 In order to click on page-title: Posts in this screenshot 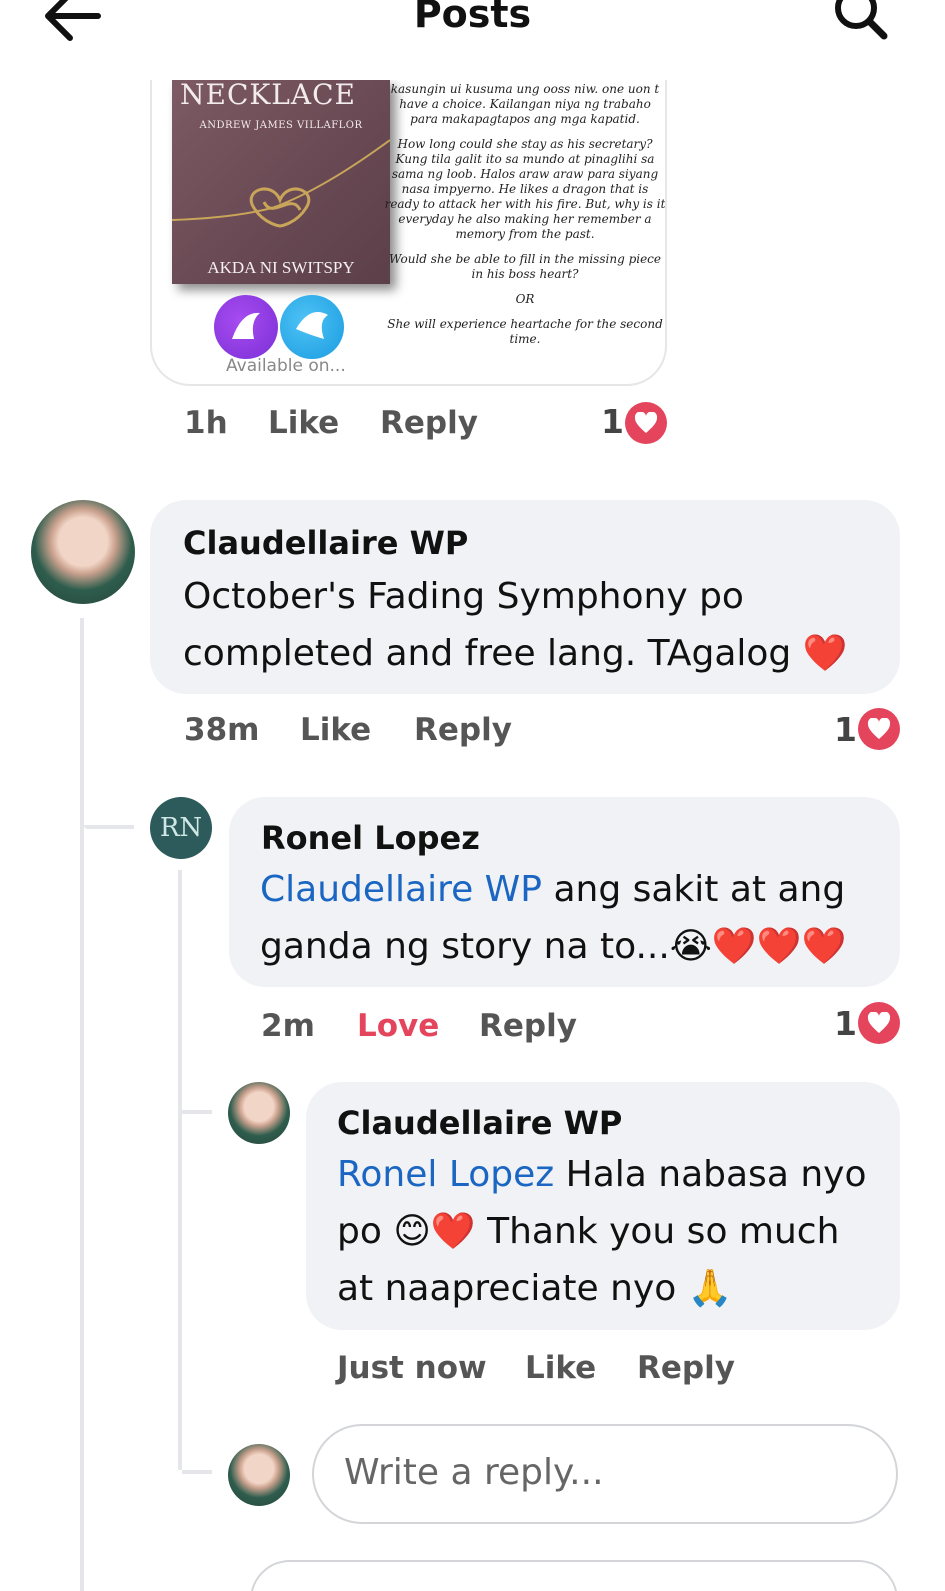, I will do `click(472, 18)`.